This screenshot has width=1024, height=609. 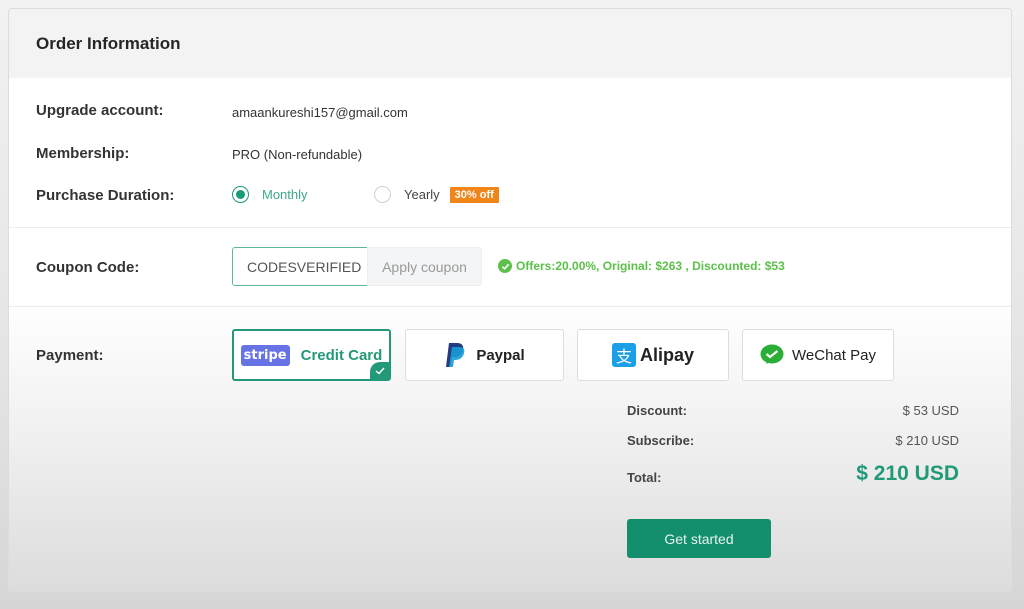 I want to click on paypal-logo-icon, so click(x=455, y=355).